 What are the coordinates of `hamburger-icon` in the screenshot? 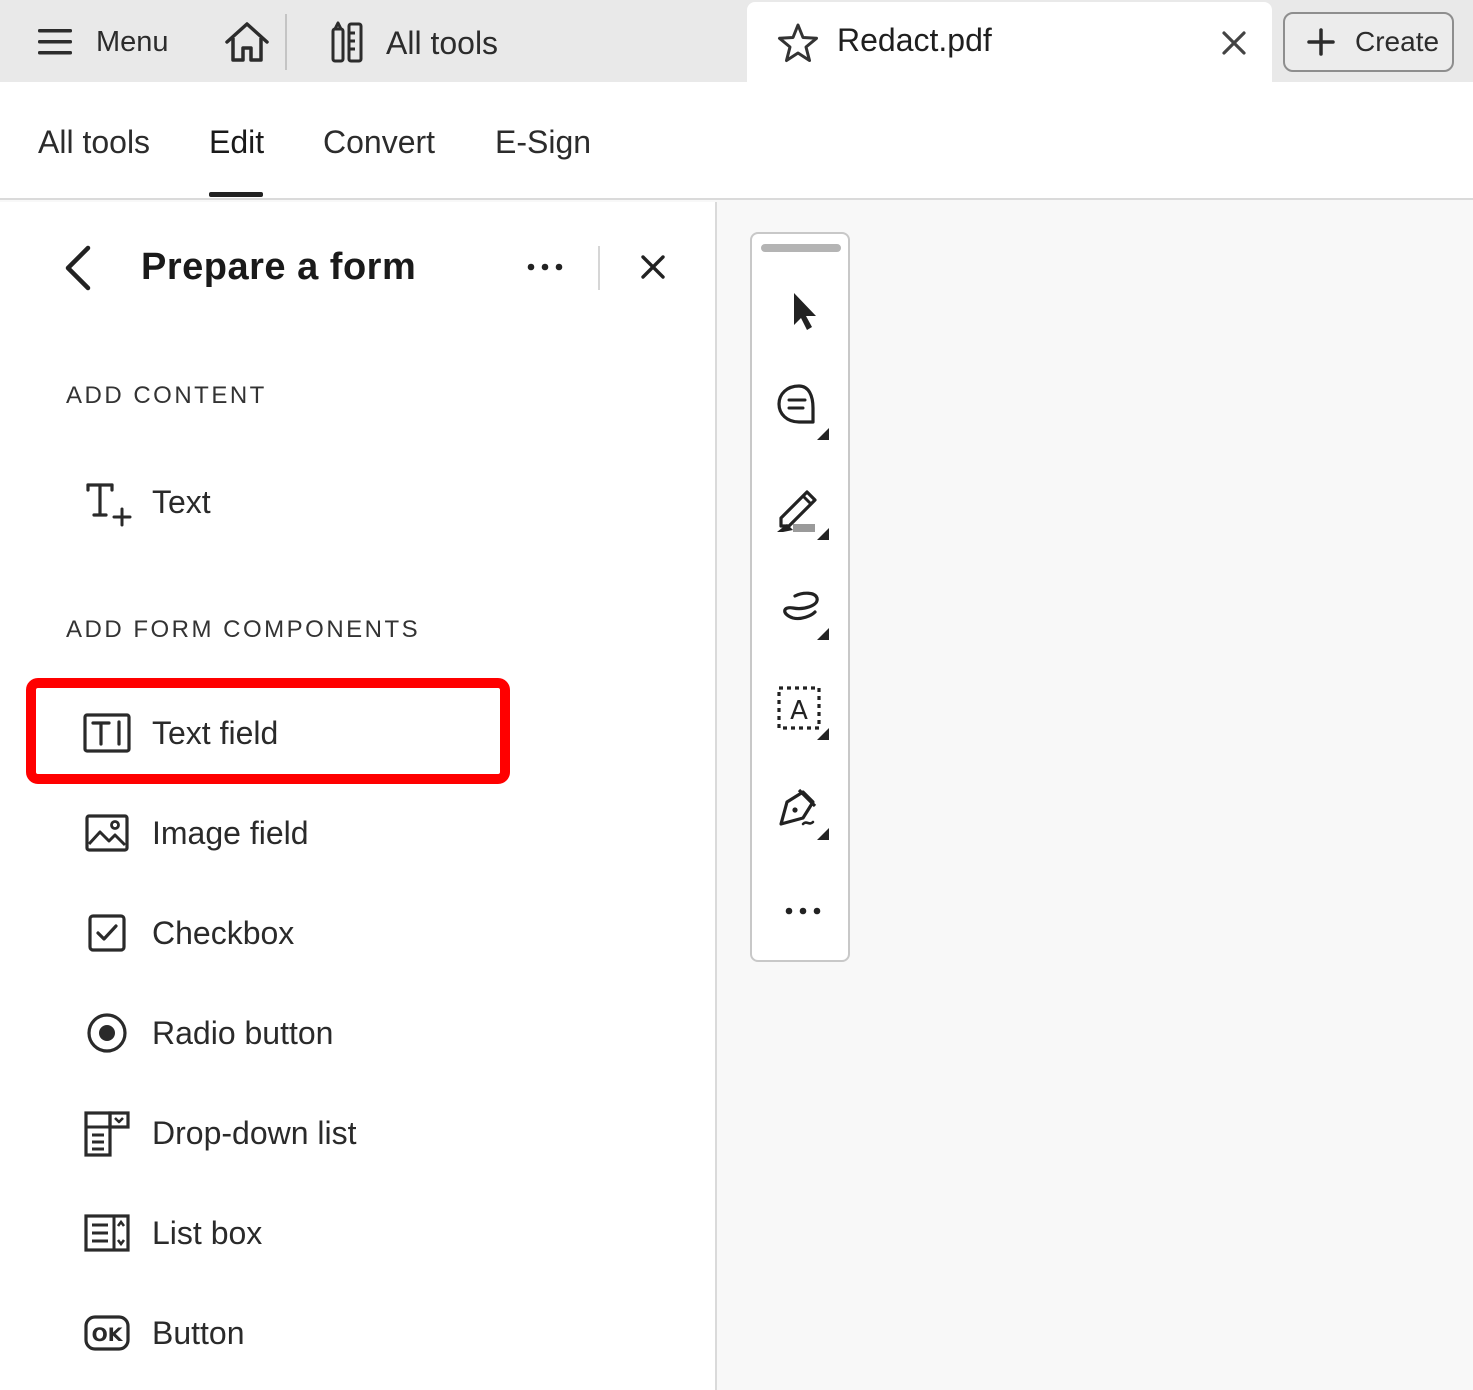 It's located at (55, 42).